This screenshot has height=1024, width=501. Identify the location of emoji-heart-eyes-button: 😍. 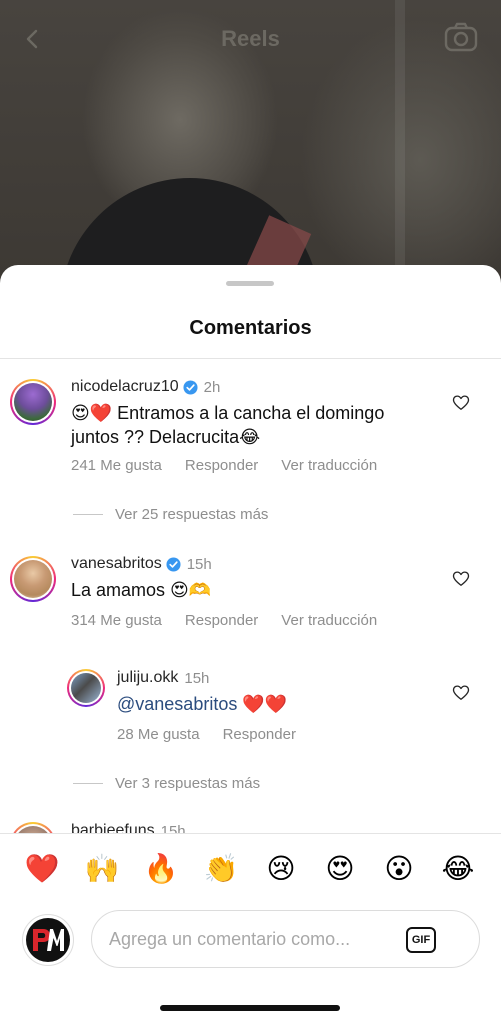
(340, 869).